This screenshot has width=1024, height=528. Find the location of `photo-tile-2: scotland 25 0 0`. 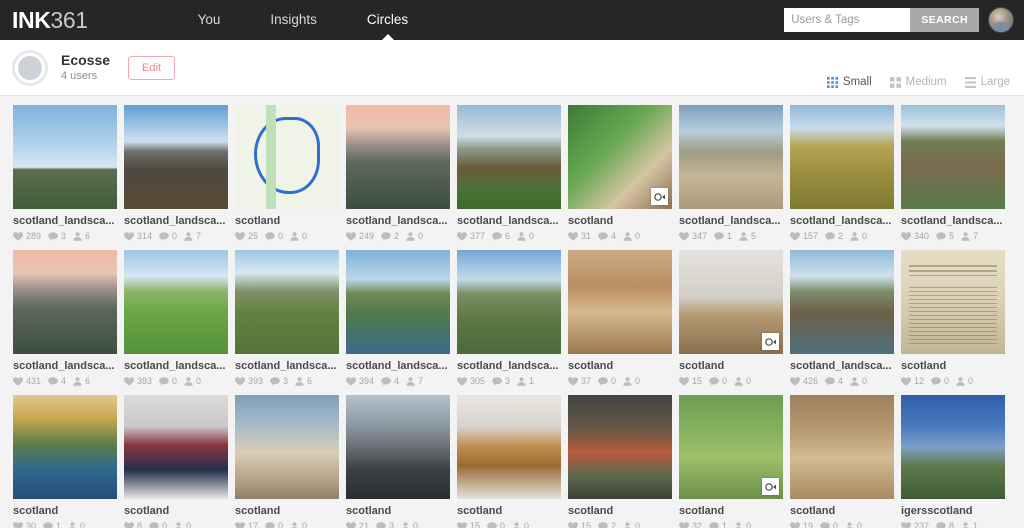

photo-tile-2: scotland 25 0 0 is located at coordinates (287, 173).